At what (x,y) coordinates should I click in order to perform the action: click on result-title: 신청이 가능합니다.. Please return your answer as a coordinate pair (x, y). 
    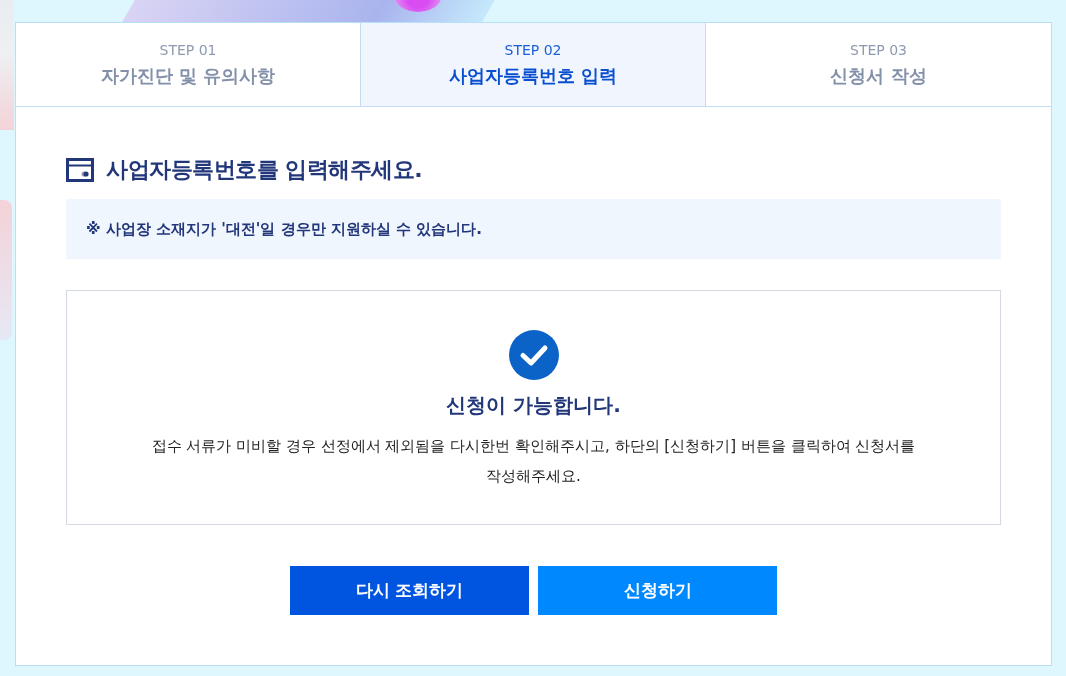
    Looking at the image, I should click on (533, 405).